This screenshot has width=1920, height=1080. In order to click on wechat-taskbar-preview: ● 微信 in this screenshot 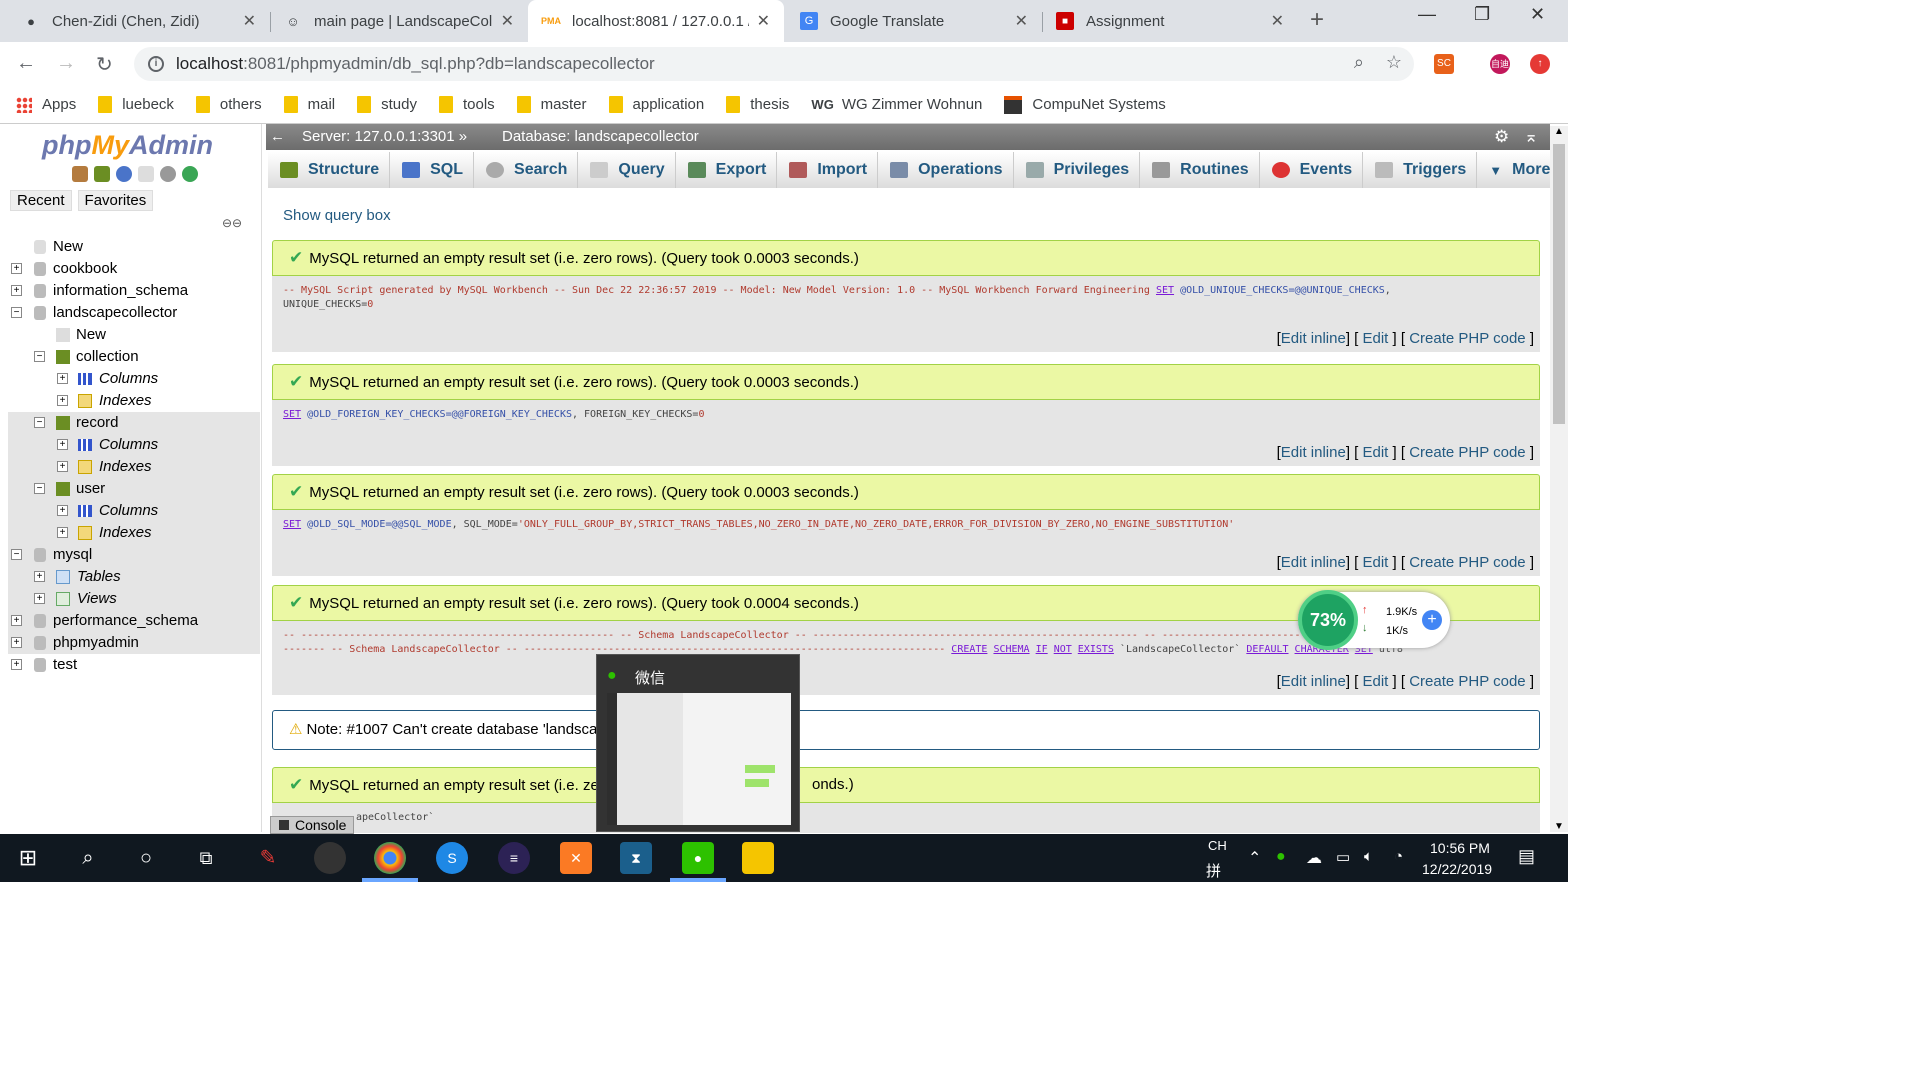, I will do `click(698, 743)`.